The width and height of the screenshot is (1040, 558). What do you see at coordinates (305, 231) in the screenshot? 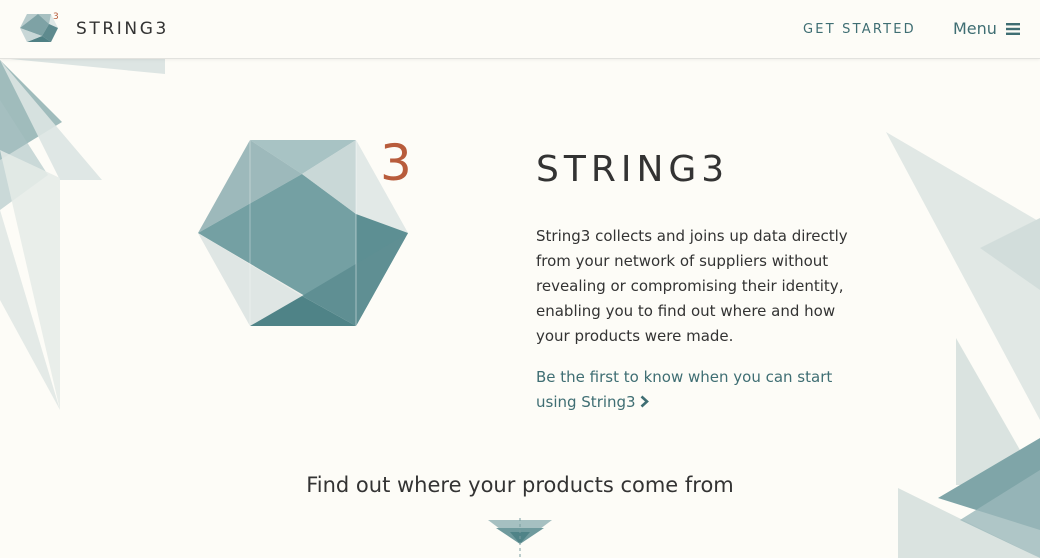
I see `hero-logo-icon: 3` at bounding box center [305, 231].